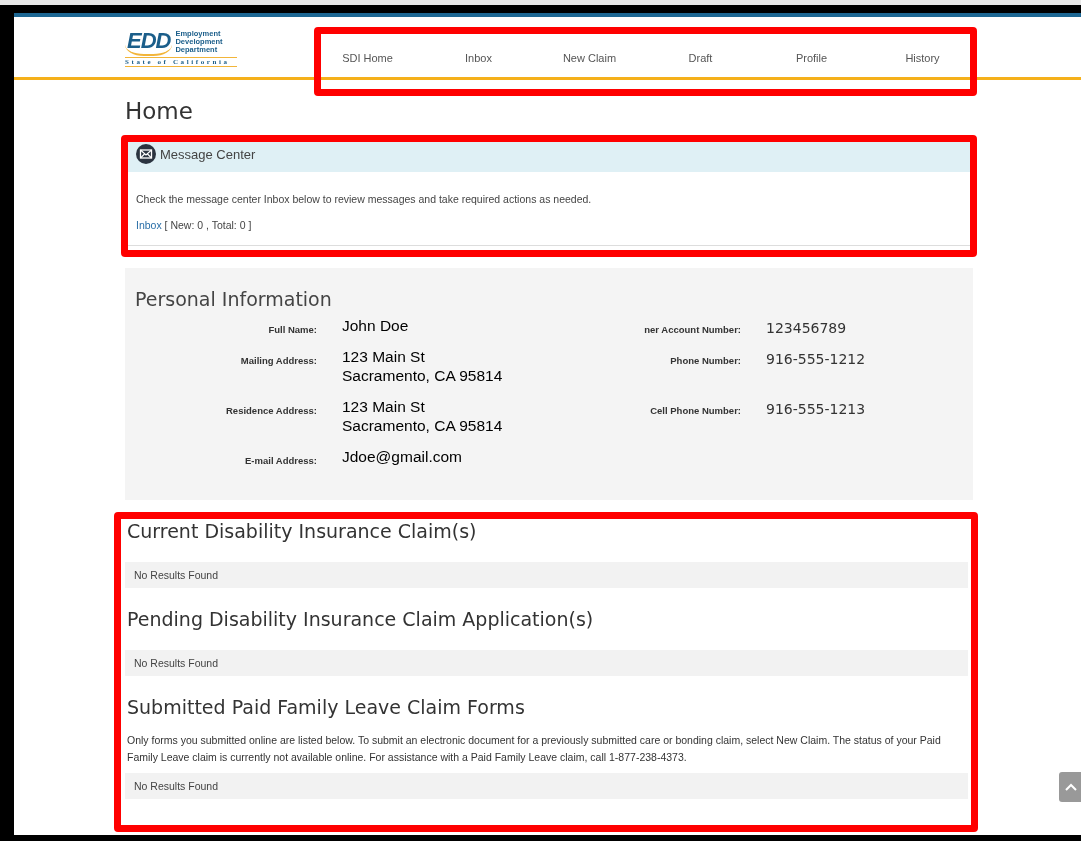 Image resolution: width=1081 pixels, height=841 pixels. Describe the element at coordinates (534, 749) in the screenshot. I see `section-note: Only forms you submitted online are listed below. To submit an electronic document for a previously submitted care or bonding claim, select New Claim. The status of your Paid Family Leave claim is currently not available online. For assistance with a Paid Family Leave claim, call 1-877-238-4373.` at that location.